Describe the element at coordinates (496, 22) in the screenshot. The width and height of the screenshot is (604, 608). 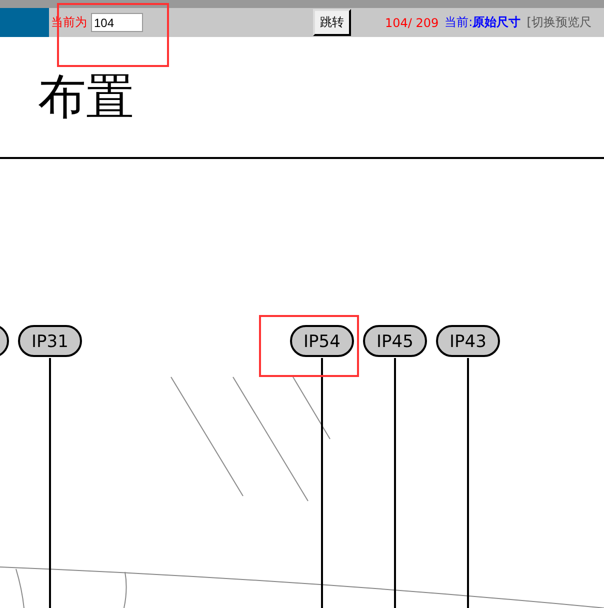
I see `view-mode: 原始尺寸` at that location.